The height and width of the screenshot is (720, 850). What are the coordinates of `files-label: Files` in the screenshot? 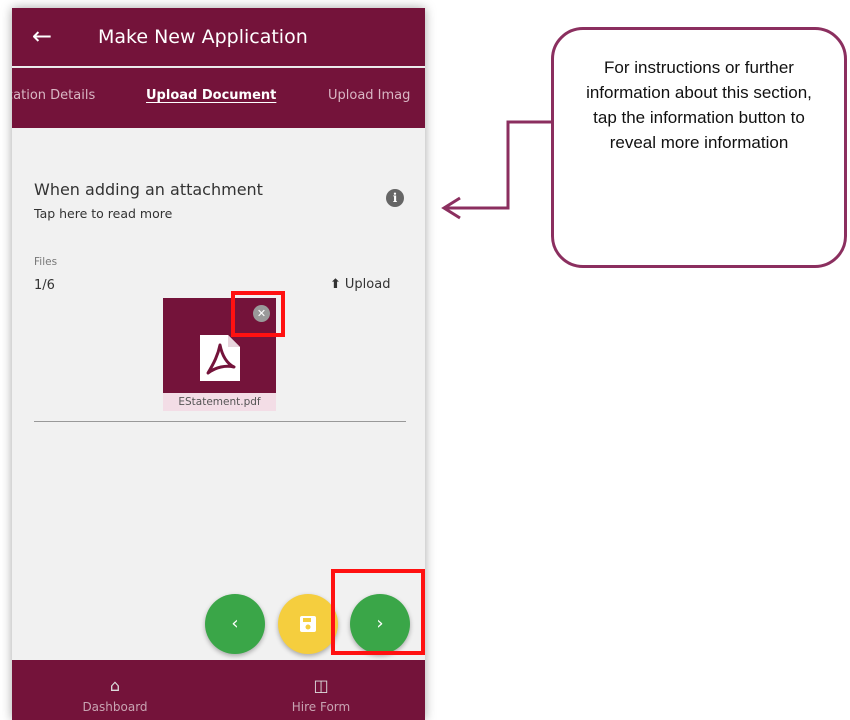 It's located at (46, 262).